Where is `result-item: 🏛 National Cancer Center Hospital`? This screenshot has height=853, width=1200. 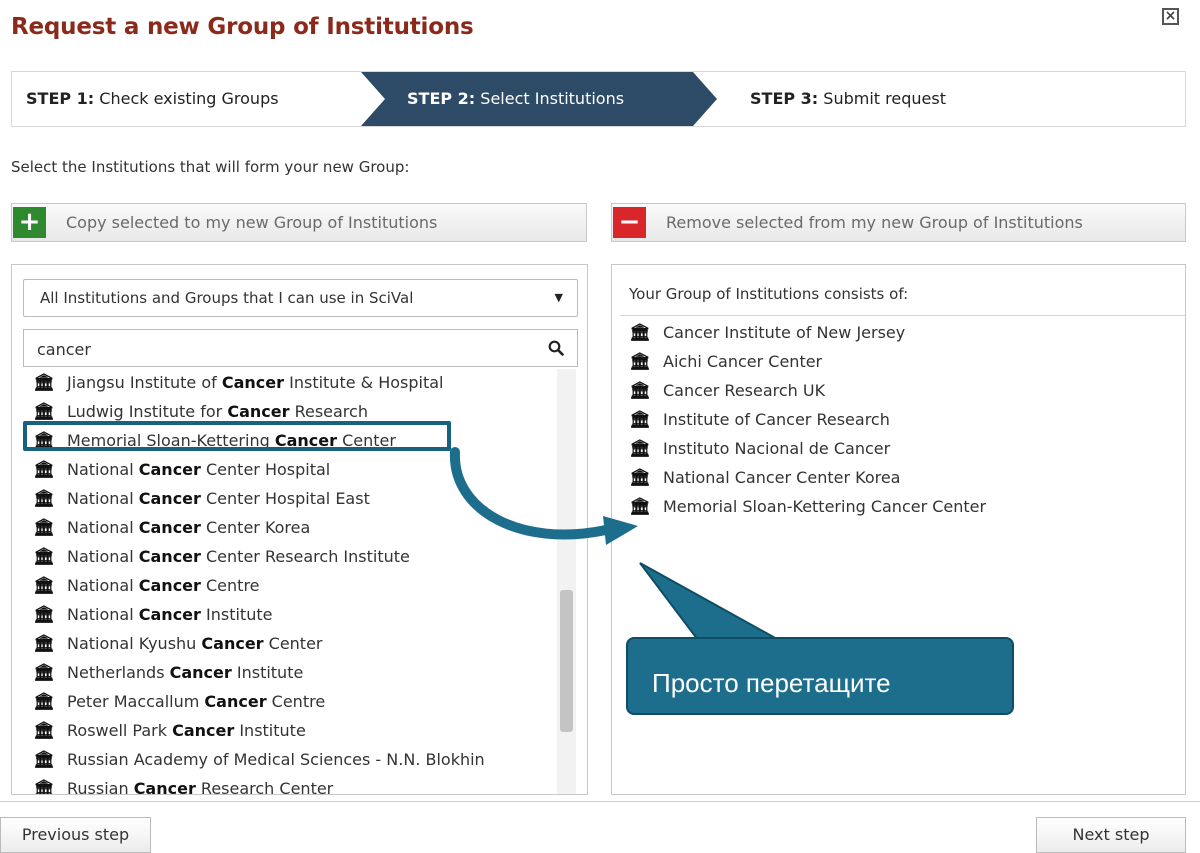
result-item: 🏛 National Cancer Center Hospital is located at coordinates (181, 469).